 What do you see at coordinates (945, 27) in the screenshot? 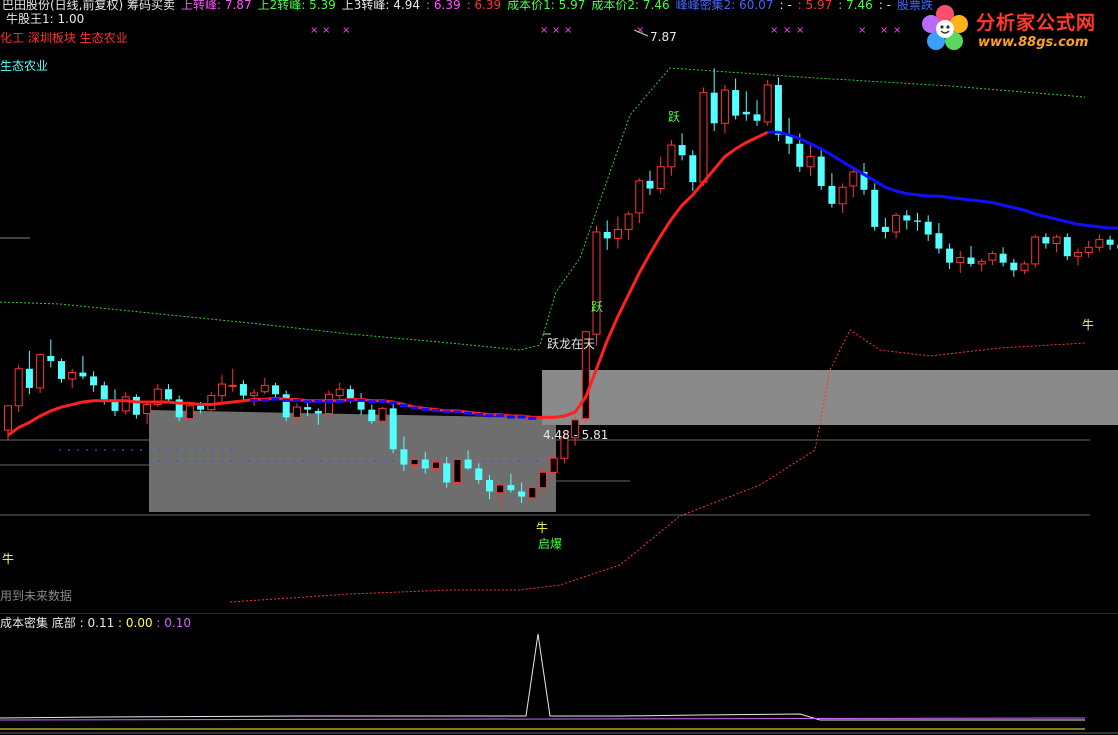
I see `flower-icon` at bounding box center [945, 27].